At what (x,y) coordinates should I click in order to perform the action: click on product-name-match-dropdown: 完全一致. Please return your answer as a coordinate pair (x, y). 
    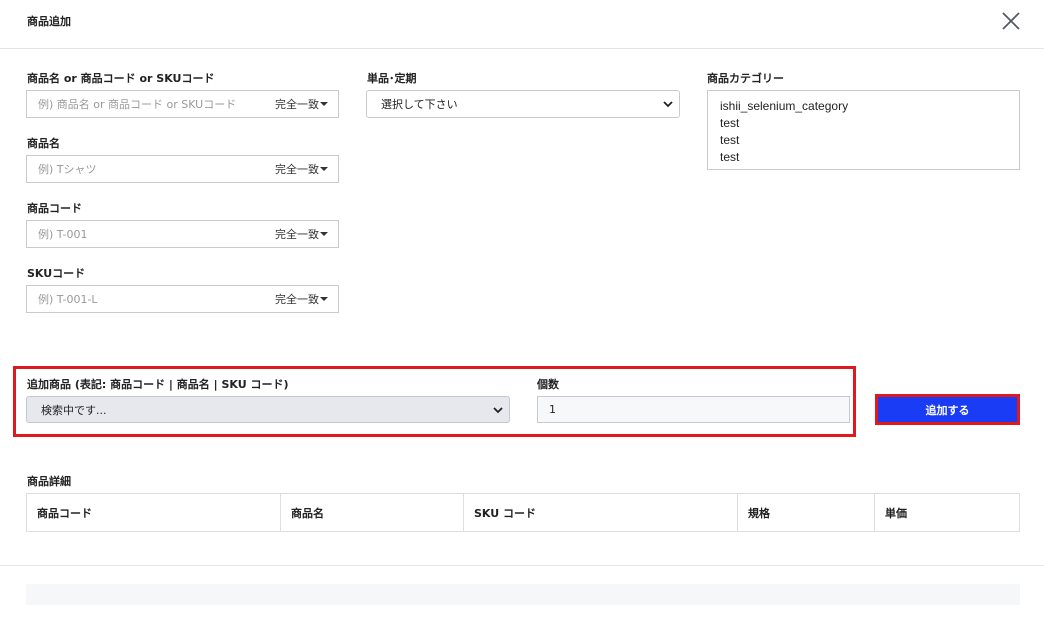
    Looking at the image, I should click on (302, 169).